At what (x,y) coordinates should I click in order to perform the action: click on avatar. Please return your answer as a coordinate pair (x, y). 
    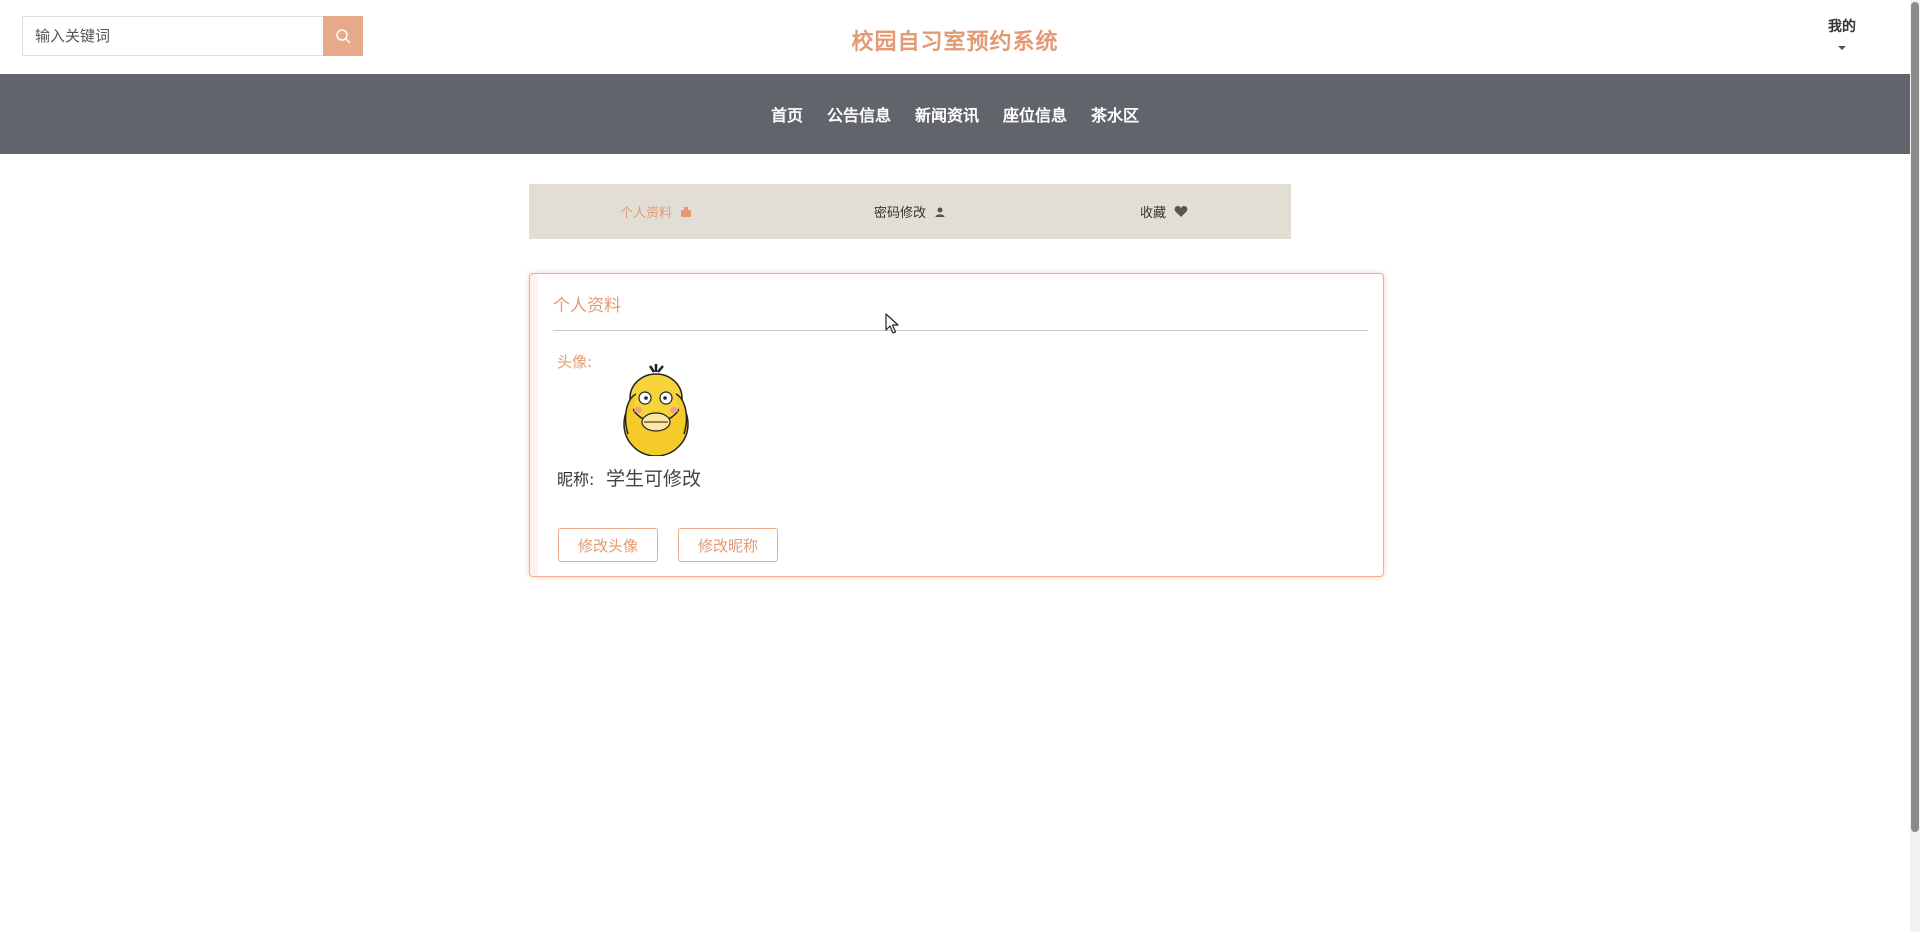
    Looking at the image, I should click on (656, 410).